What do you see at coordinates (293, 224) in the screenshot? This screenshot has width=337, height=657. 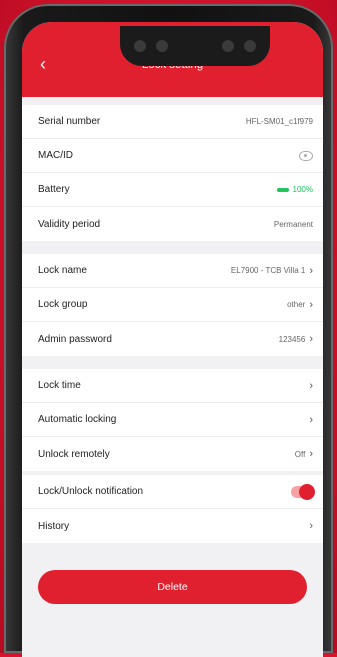 I see `validity-period-value: Permanent` at bounding box center [293, 224].